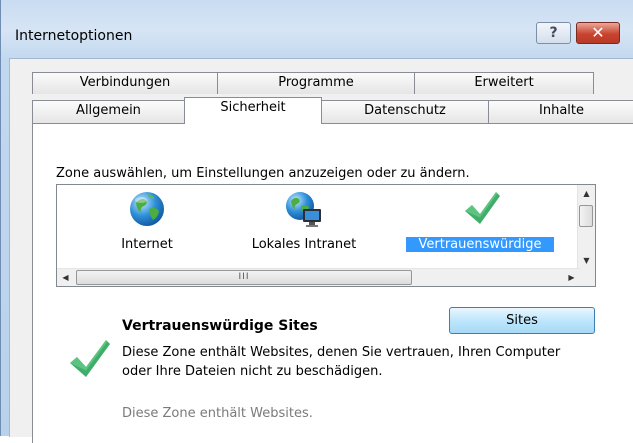 The height and width of the screenshot is (443, 633). I want to click on tab-erweitert: Erweitert, so click(504, 83).